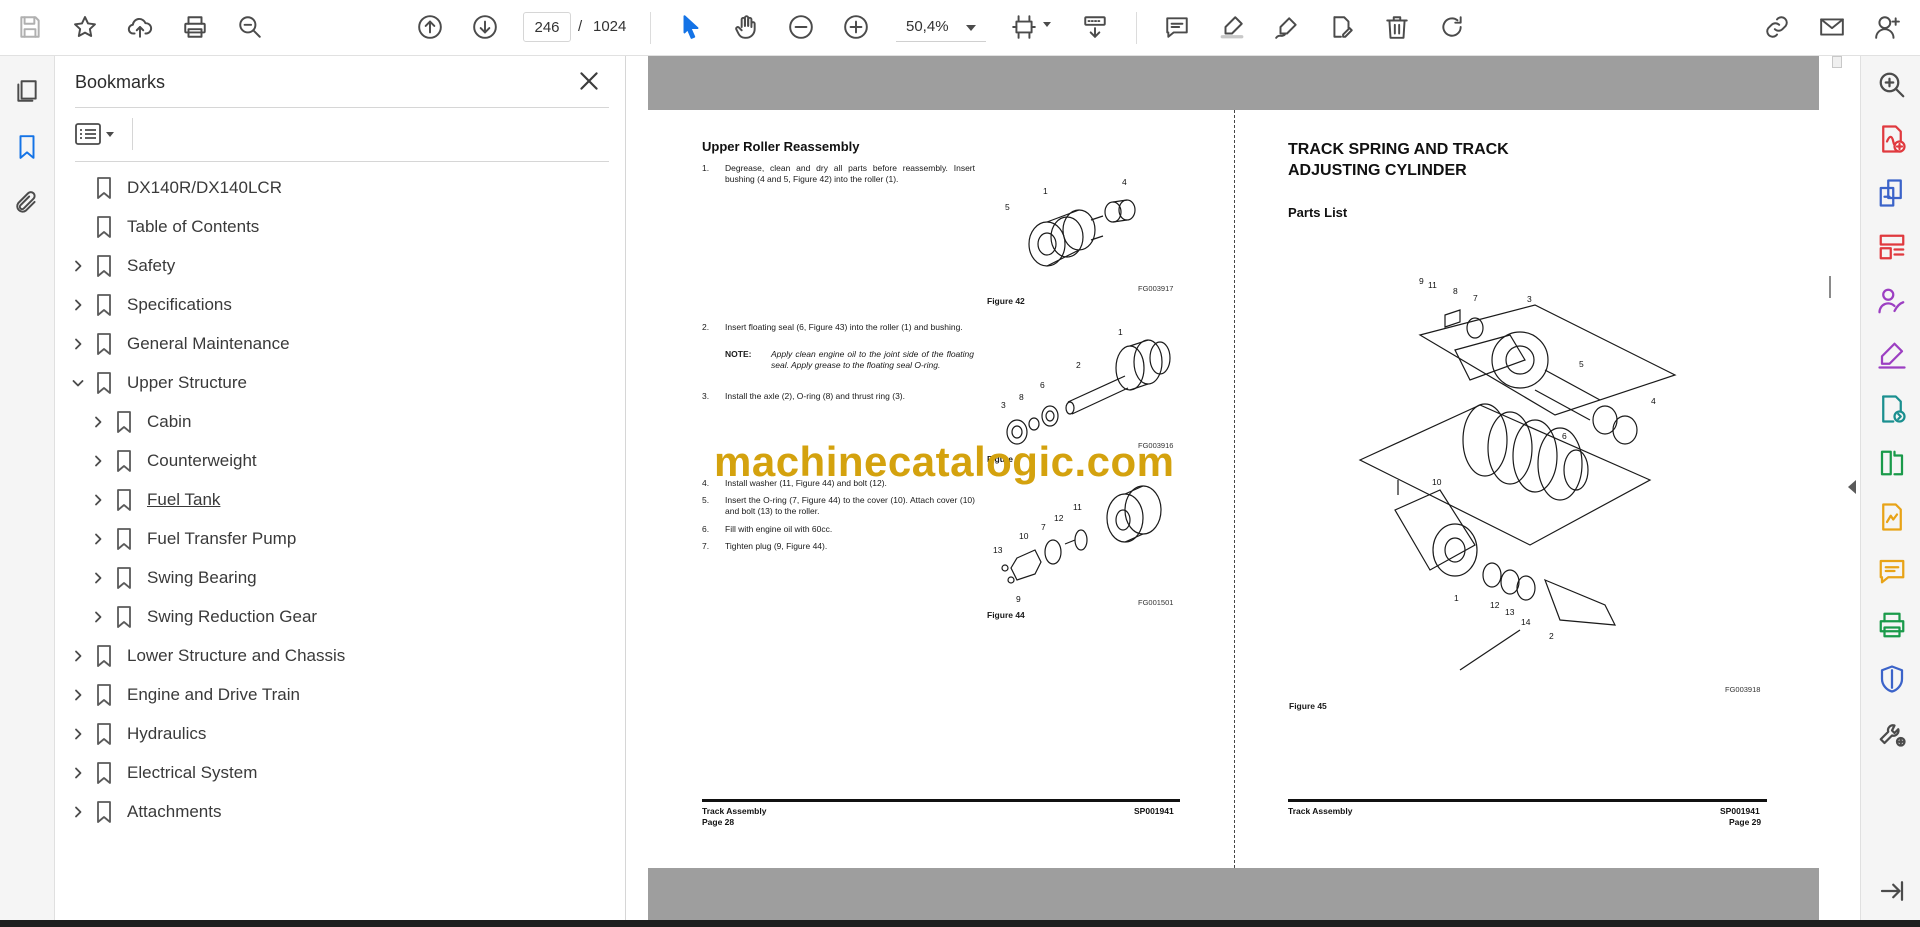  Describe the element at coordinates (1852, 487) in the screenshot. I see `expand-right-panel-icon` at that location.